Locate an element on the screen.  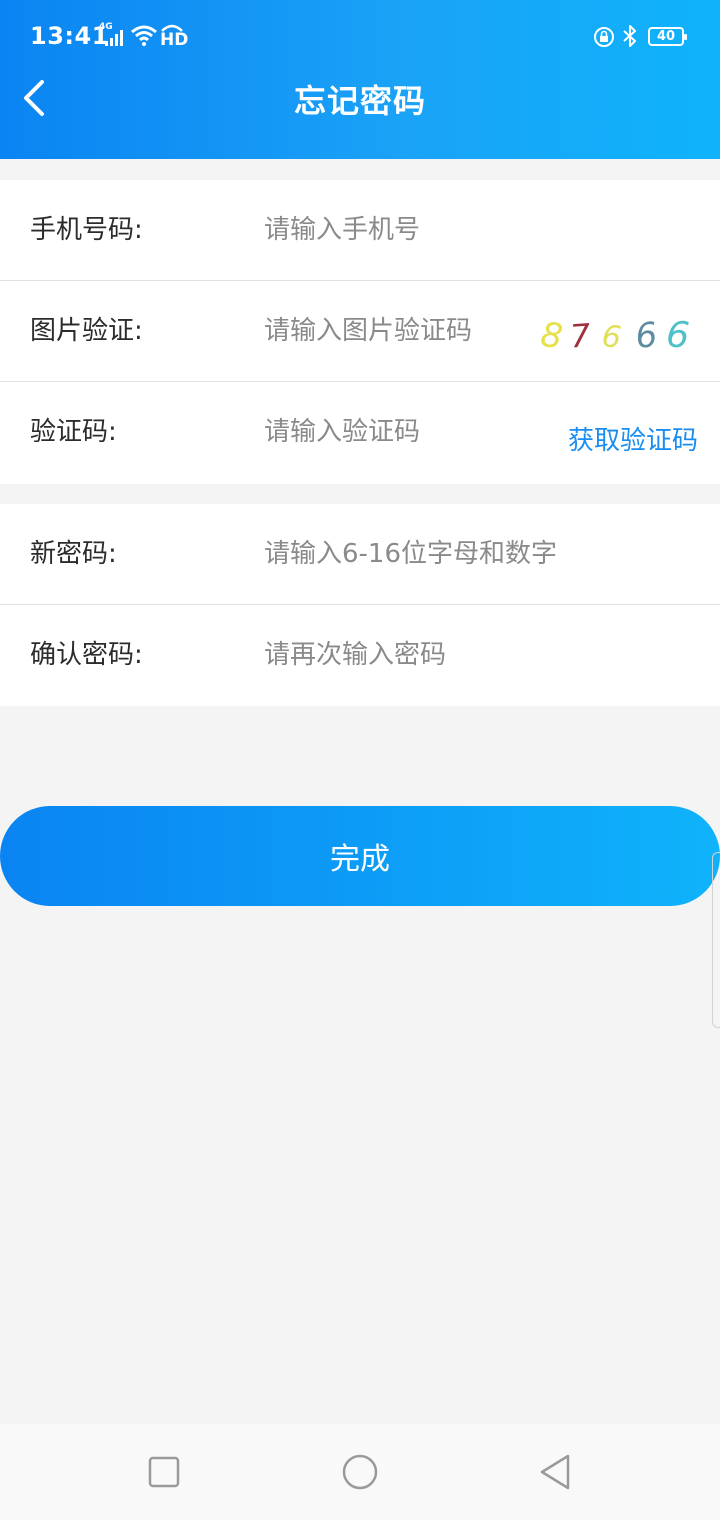
phone-input is located at coordinates (414, 230).